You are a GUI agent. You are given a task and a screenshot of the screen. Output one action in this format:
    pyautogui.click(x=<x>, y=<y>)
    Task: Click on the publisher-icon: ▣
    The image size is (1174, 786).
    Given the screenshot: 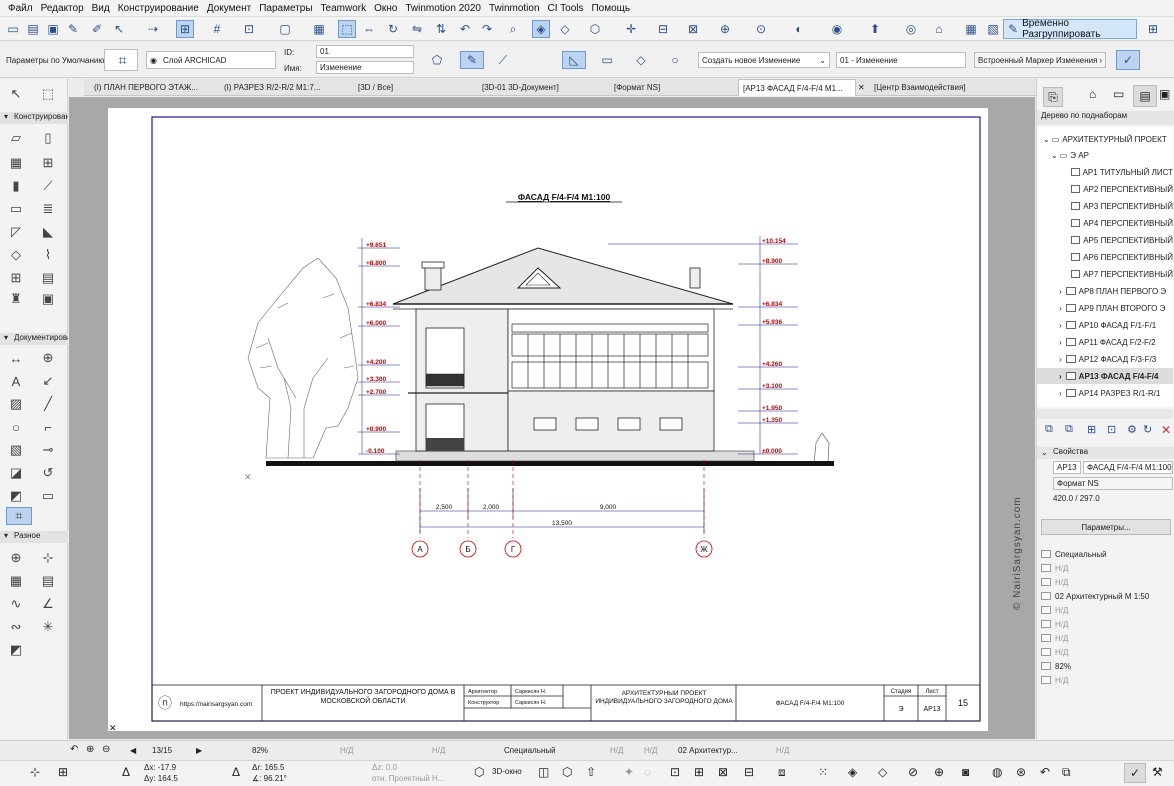 What is the action you would take?
    pyautogui.click(x=1164, y=94)
    